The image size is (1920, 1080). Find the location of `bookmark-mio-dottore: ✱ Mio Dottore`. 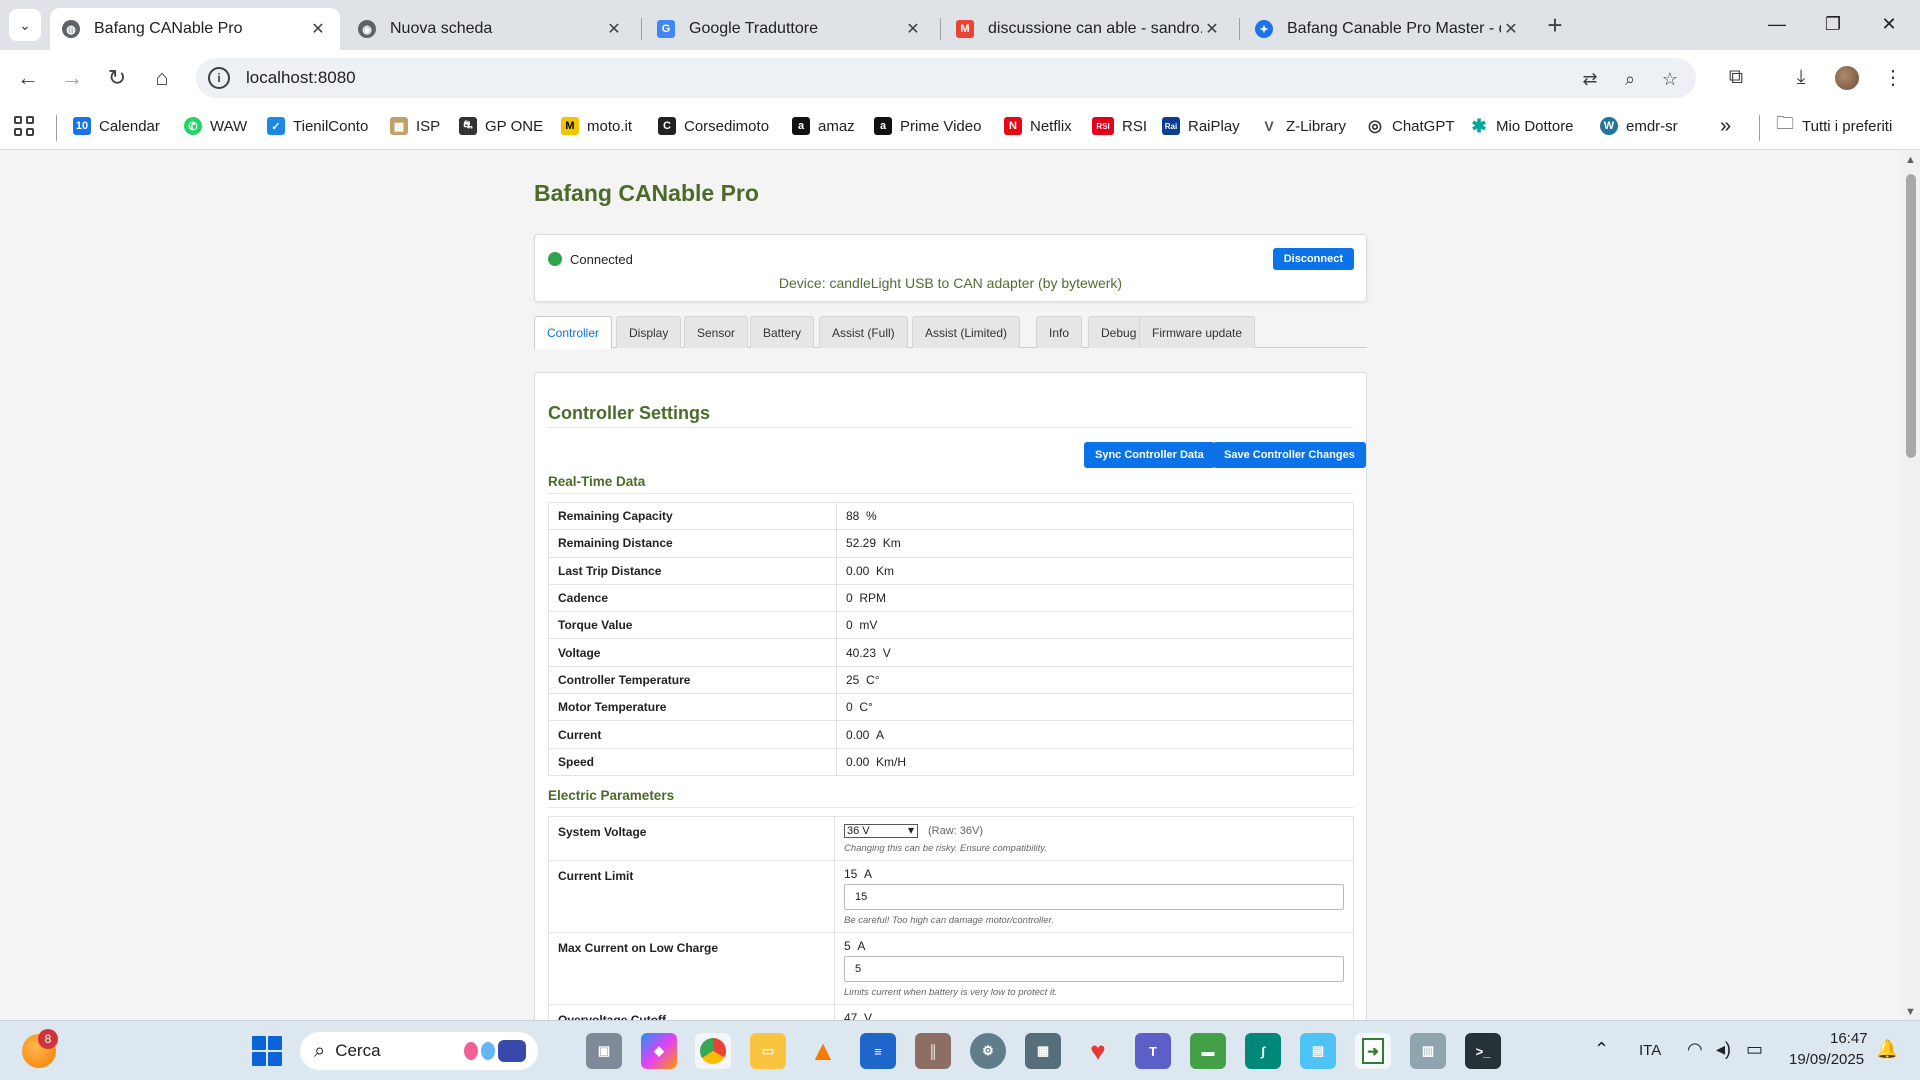

bookmark-mio-dottore: ✱ Mio Dottore is located at coordinates (1522, 126).